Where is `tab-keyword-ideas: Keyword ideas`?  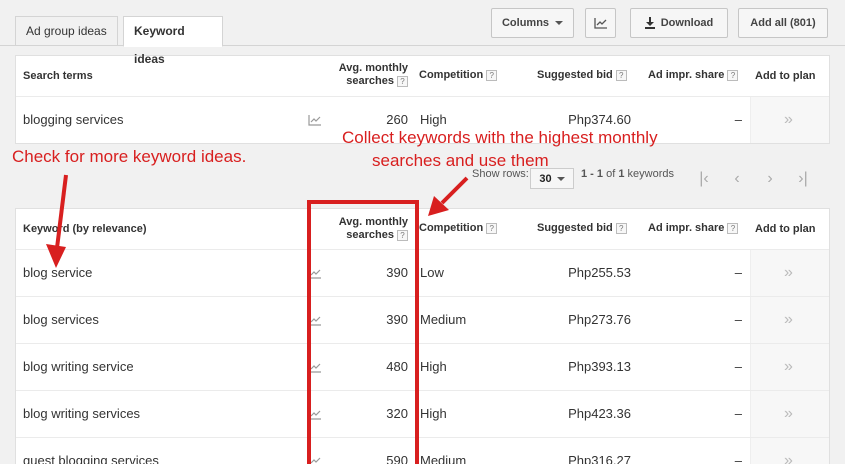 tab-keyword-ideas: Keyword ideas is located at coordinates (173, 41).